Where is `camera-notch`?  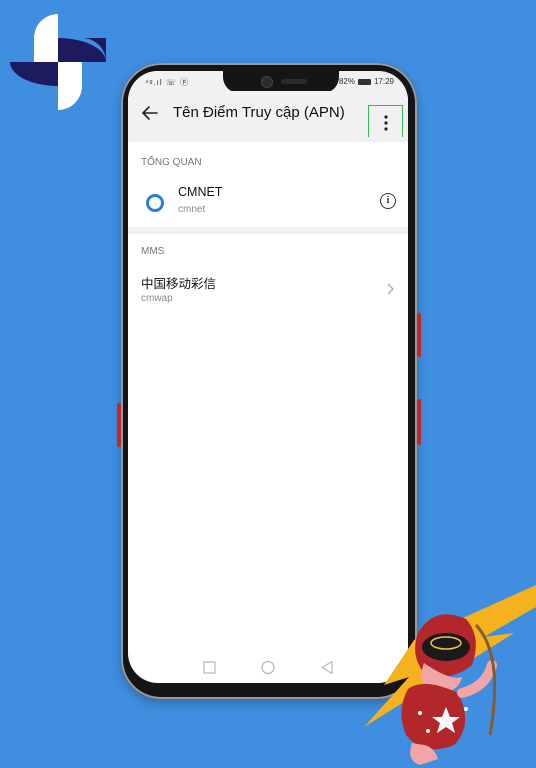
camera-notch is located at coordinates (281, 82).